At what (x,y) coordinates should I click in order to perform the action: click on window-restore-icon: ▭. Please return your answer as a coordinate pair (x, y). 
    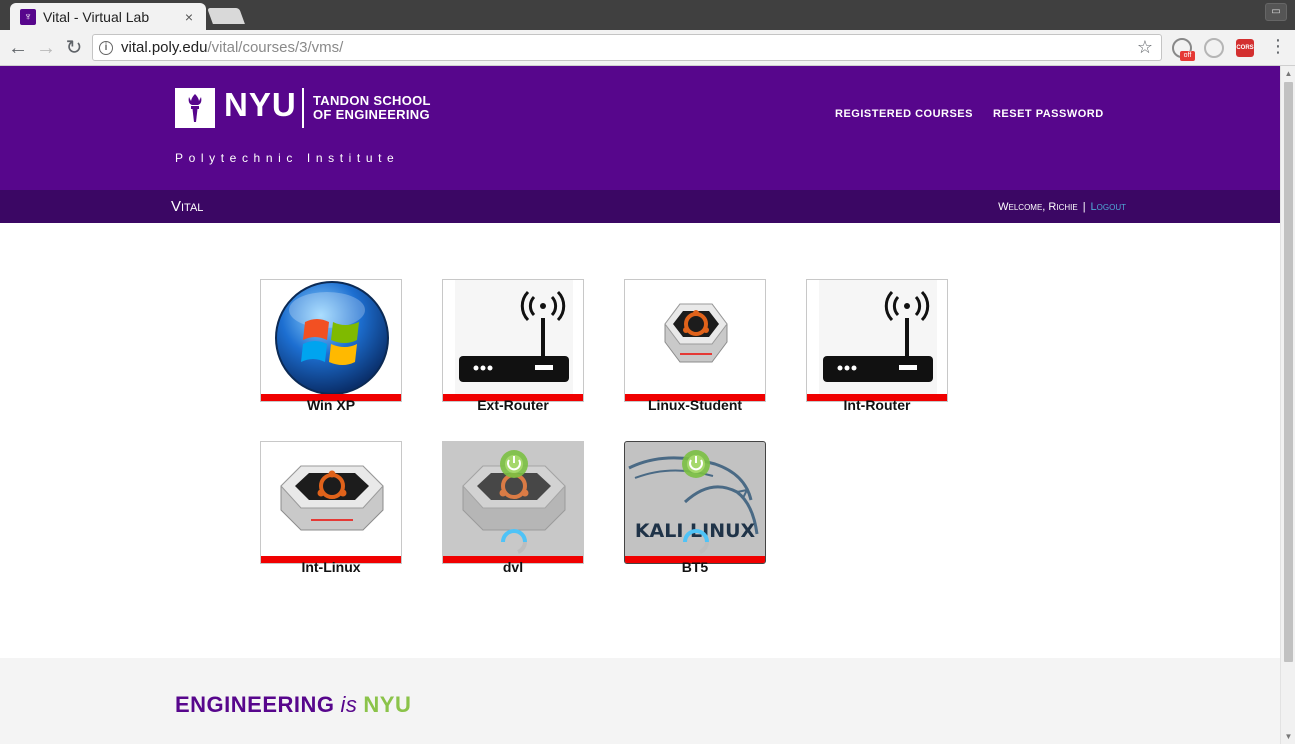
    Looking at the image, I should click on (1276, 12).